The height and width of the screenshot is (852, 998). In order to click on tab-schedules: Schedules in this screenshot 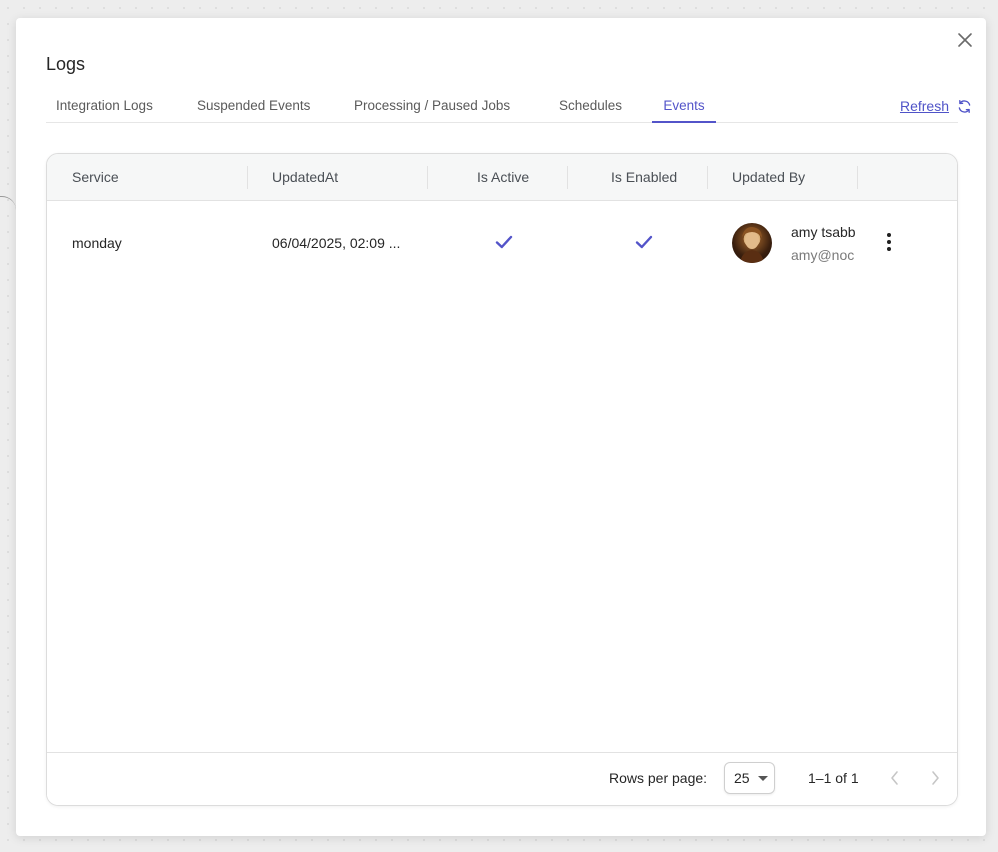, I will do `click(590, 107)`.